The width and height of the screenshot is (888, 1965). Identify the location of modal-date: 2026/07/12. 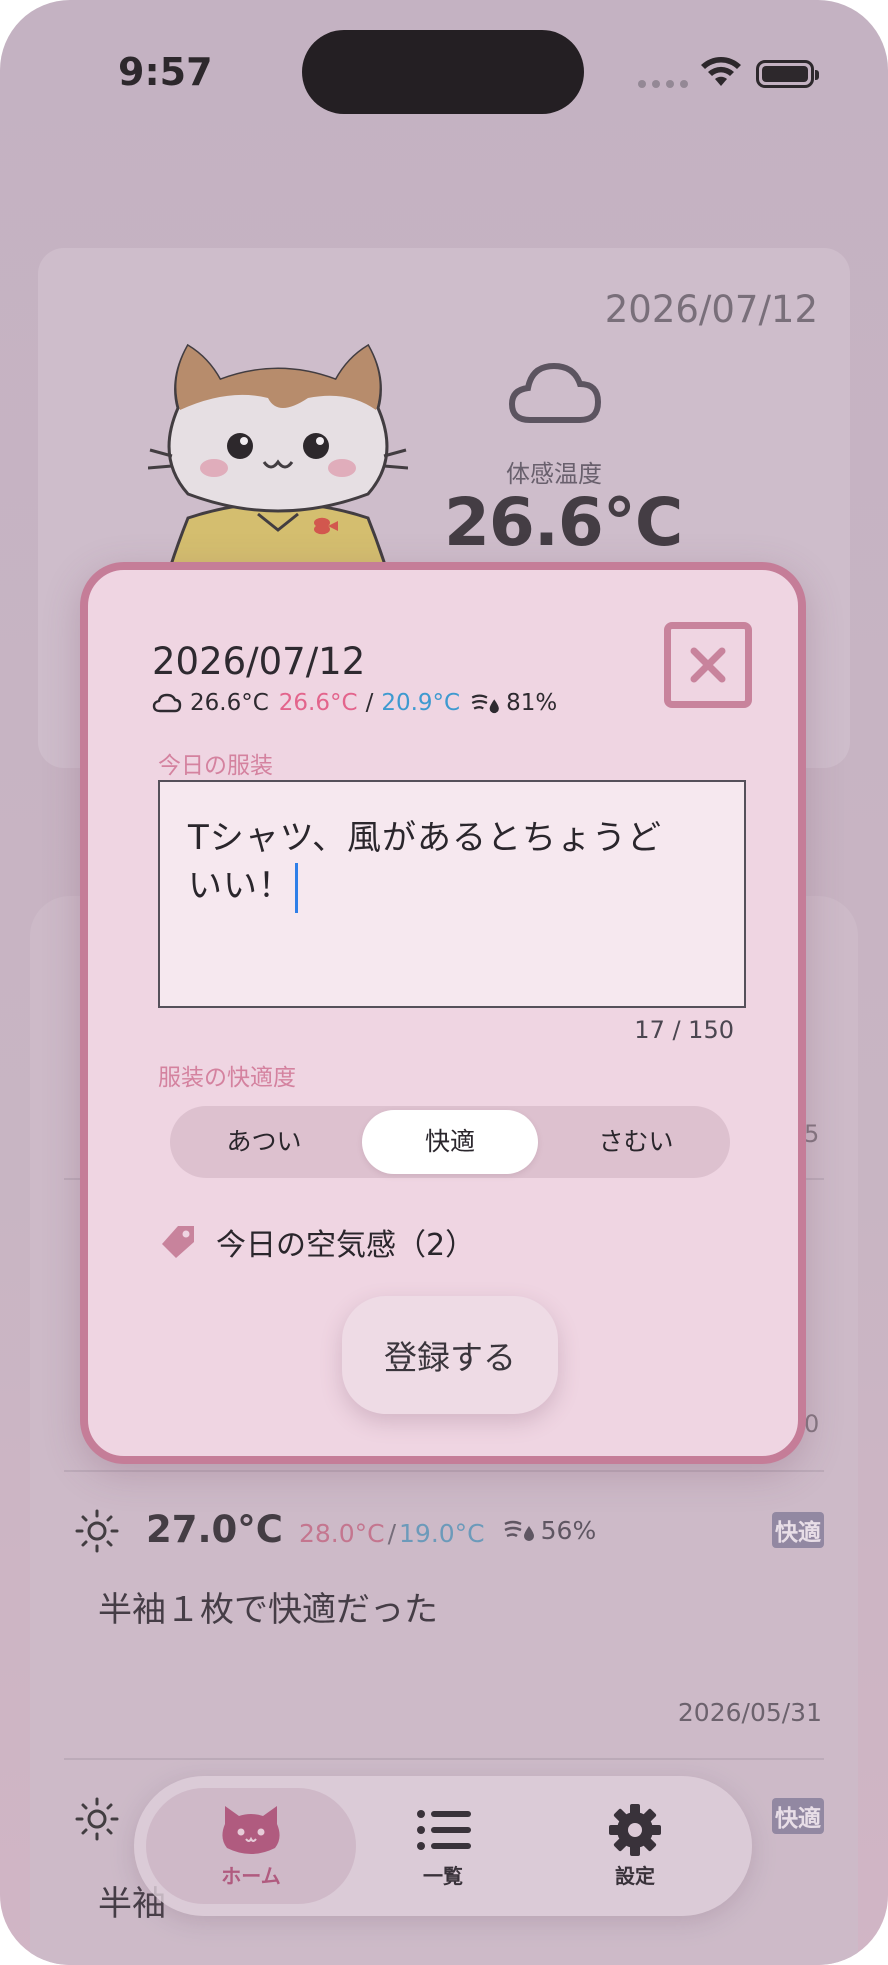
(259, 661).